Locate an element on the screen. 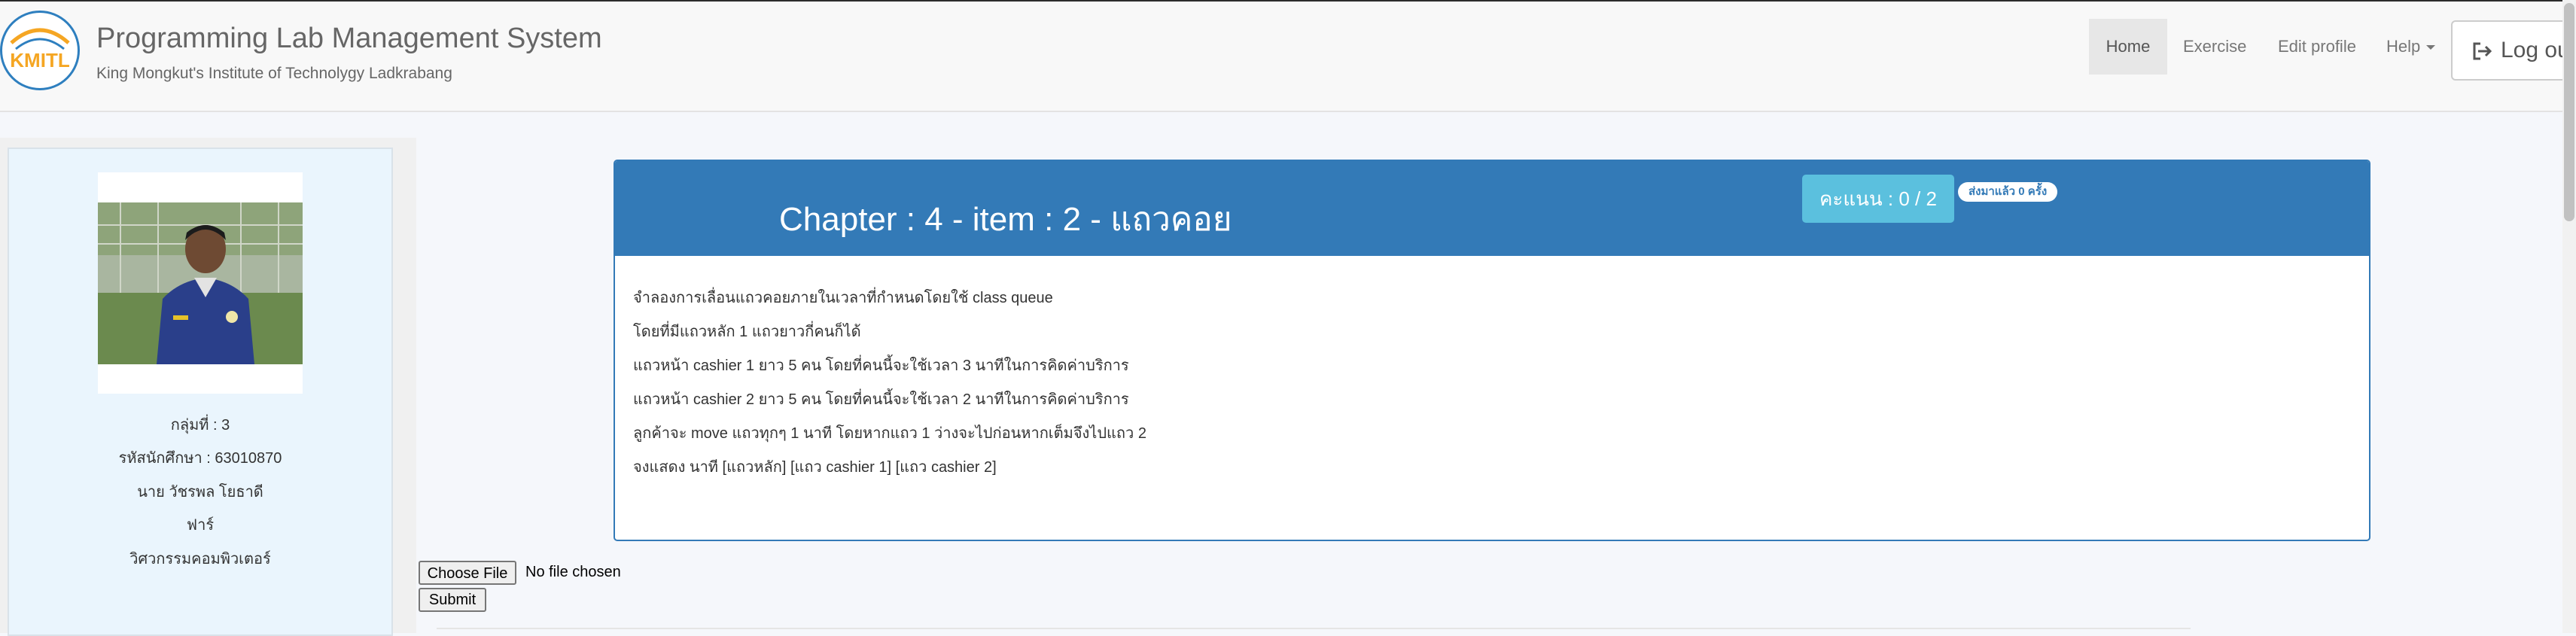 The height and width of the screenshot is (636, 2576). file-status-text: No file chosen is located at coordinates (573, 572).